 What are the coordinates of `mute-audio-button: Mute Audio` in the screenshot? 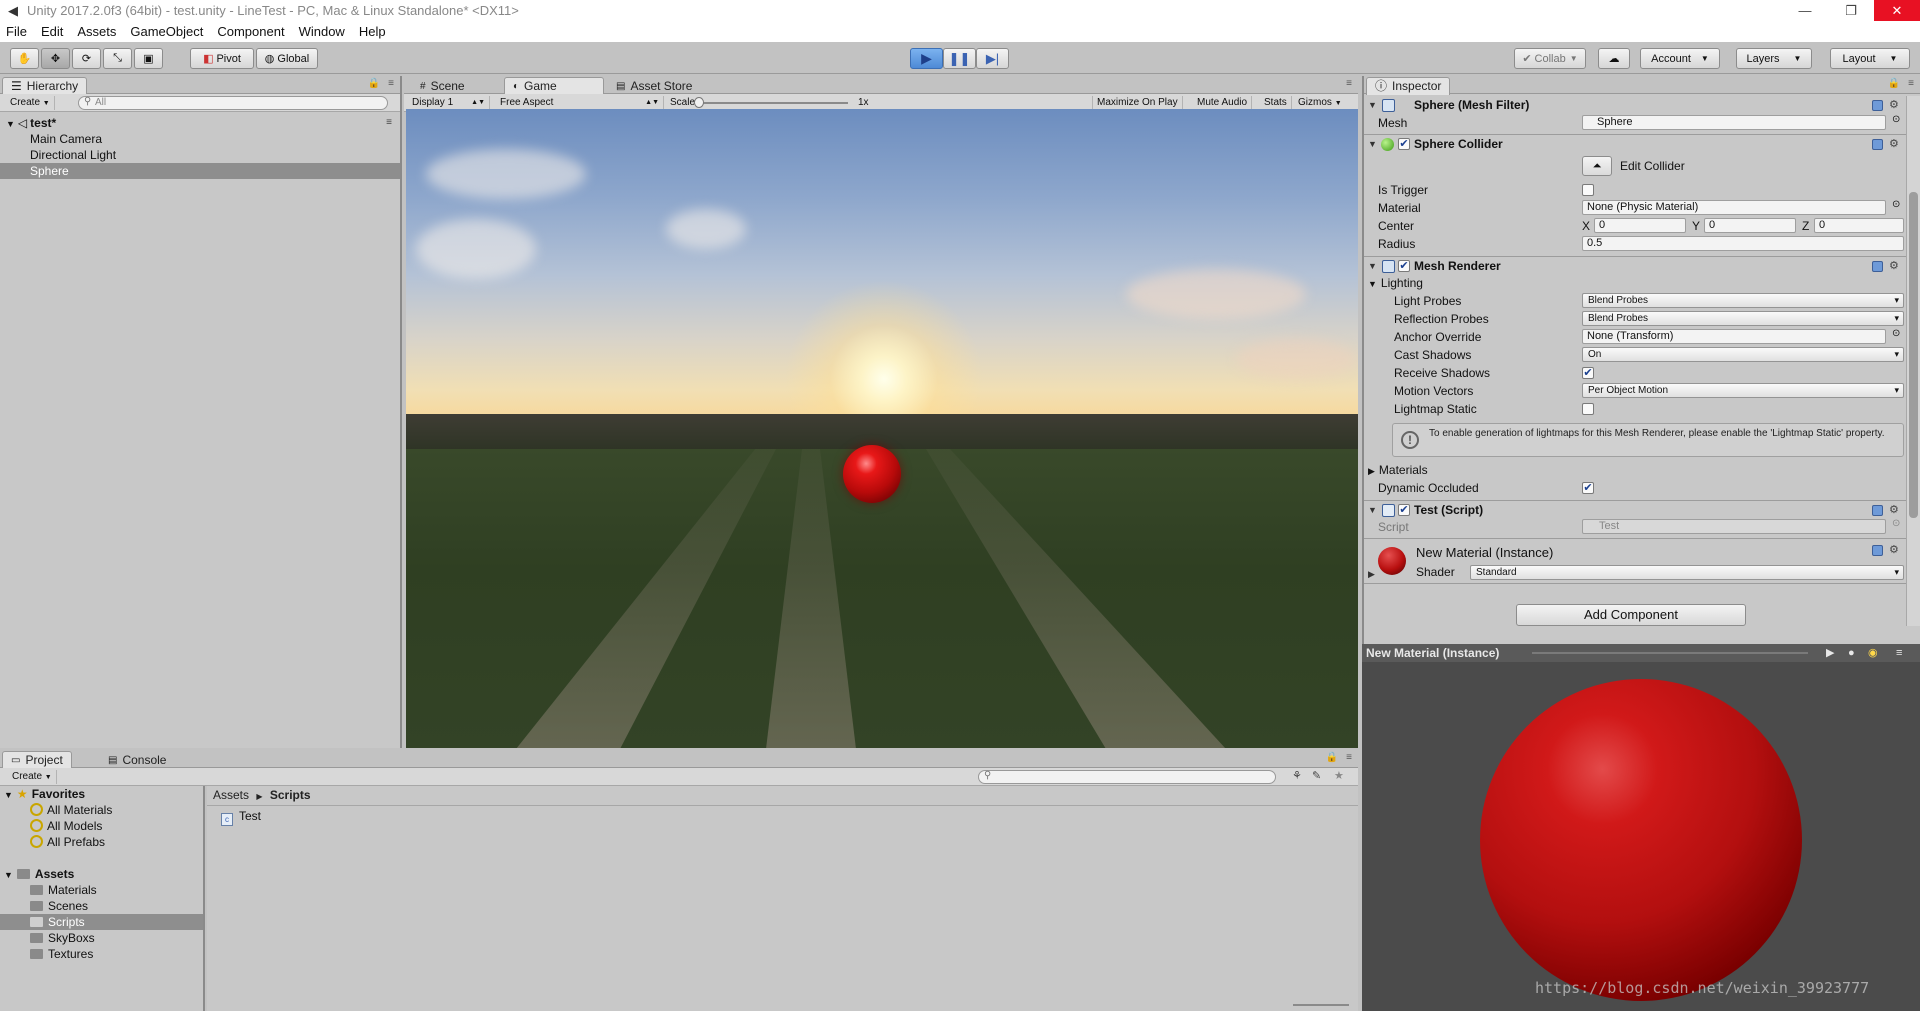 It's located at (1223, 103).